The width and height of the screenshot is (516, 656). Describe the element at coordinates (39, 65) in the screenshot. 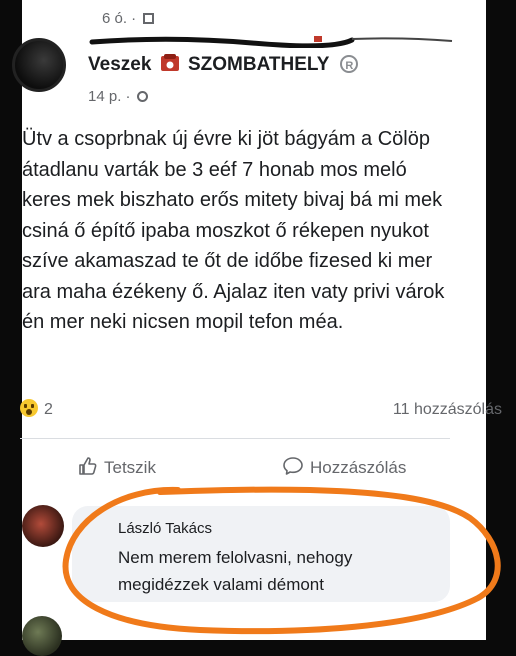

I see `author-avatar` at that location.